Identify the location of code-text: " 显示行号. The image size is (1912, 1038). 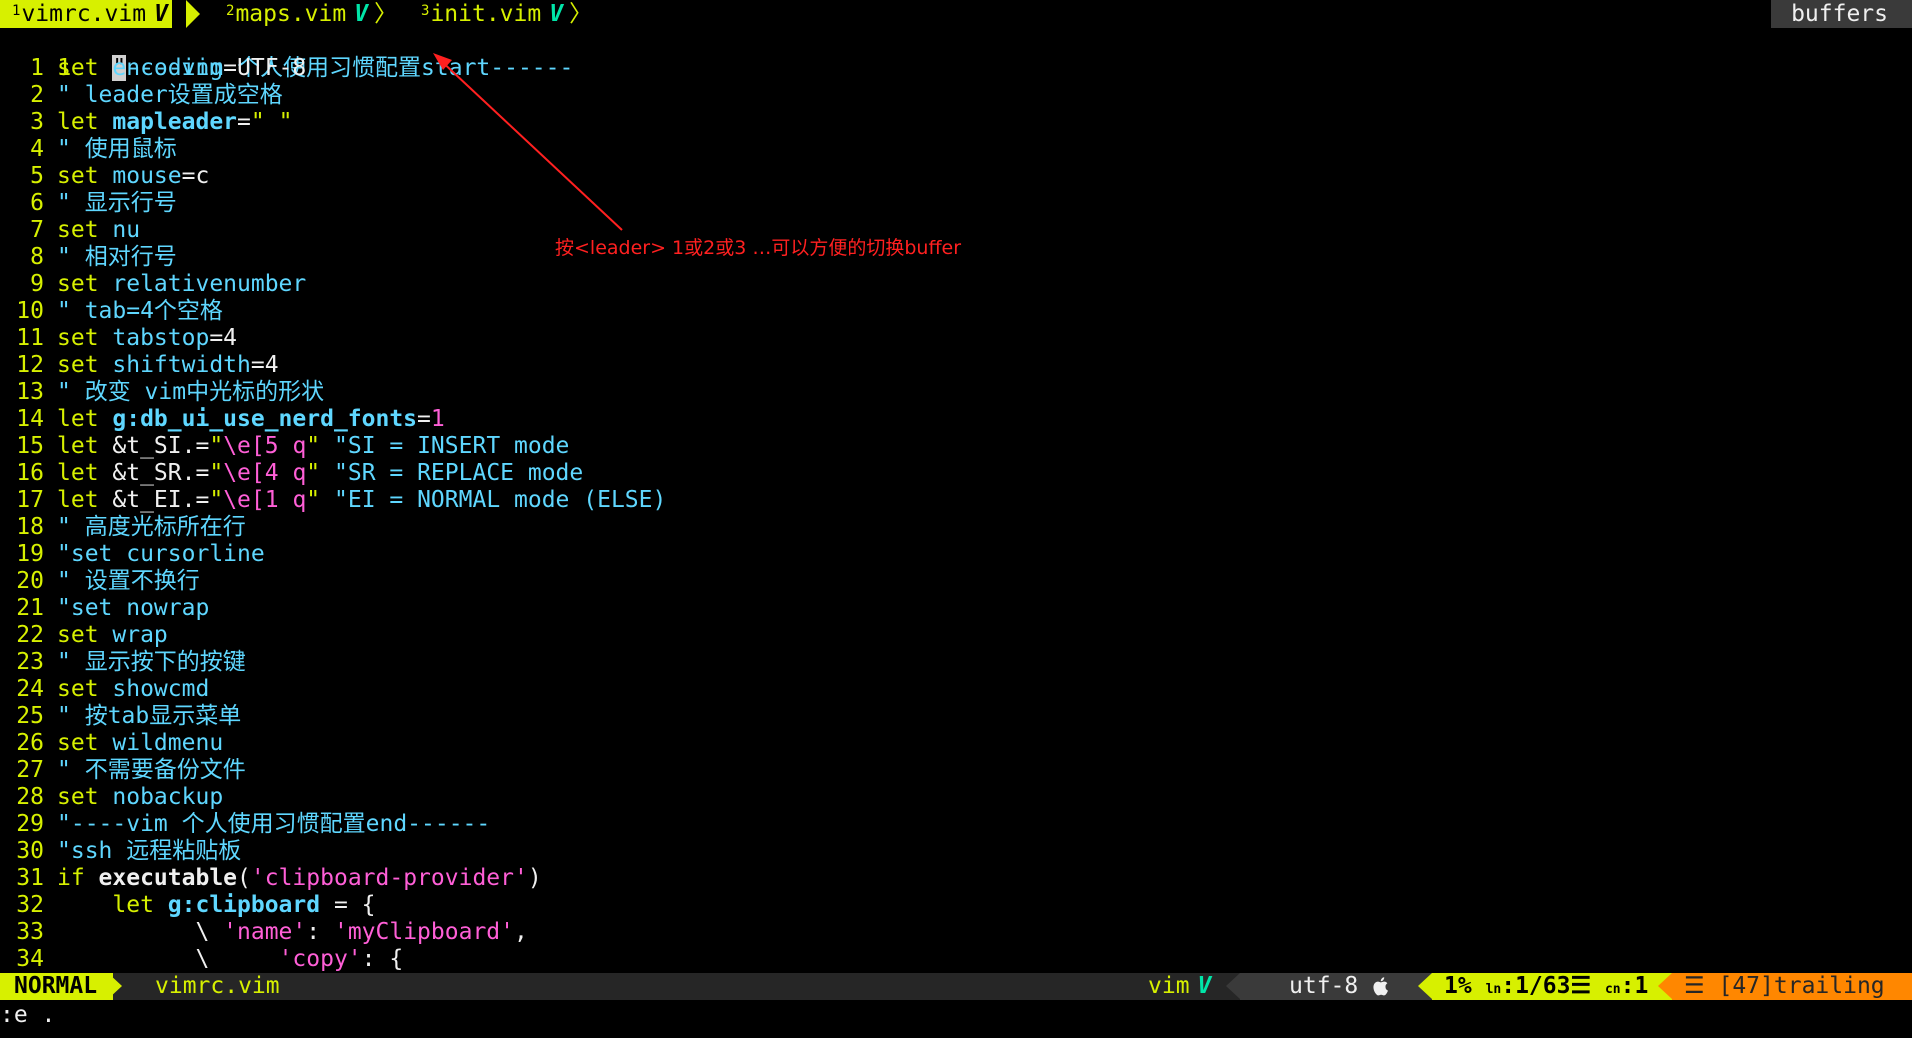
(110, 203).